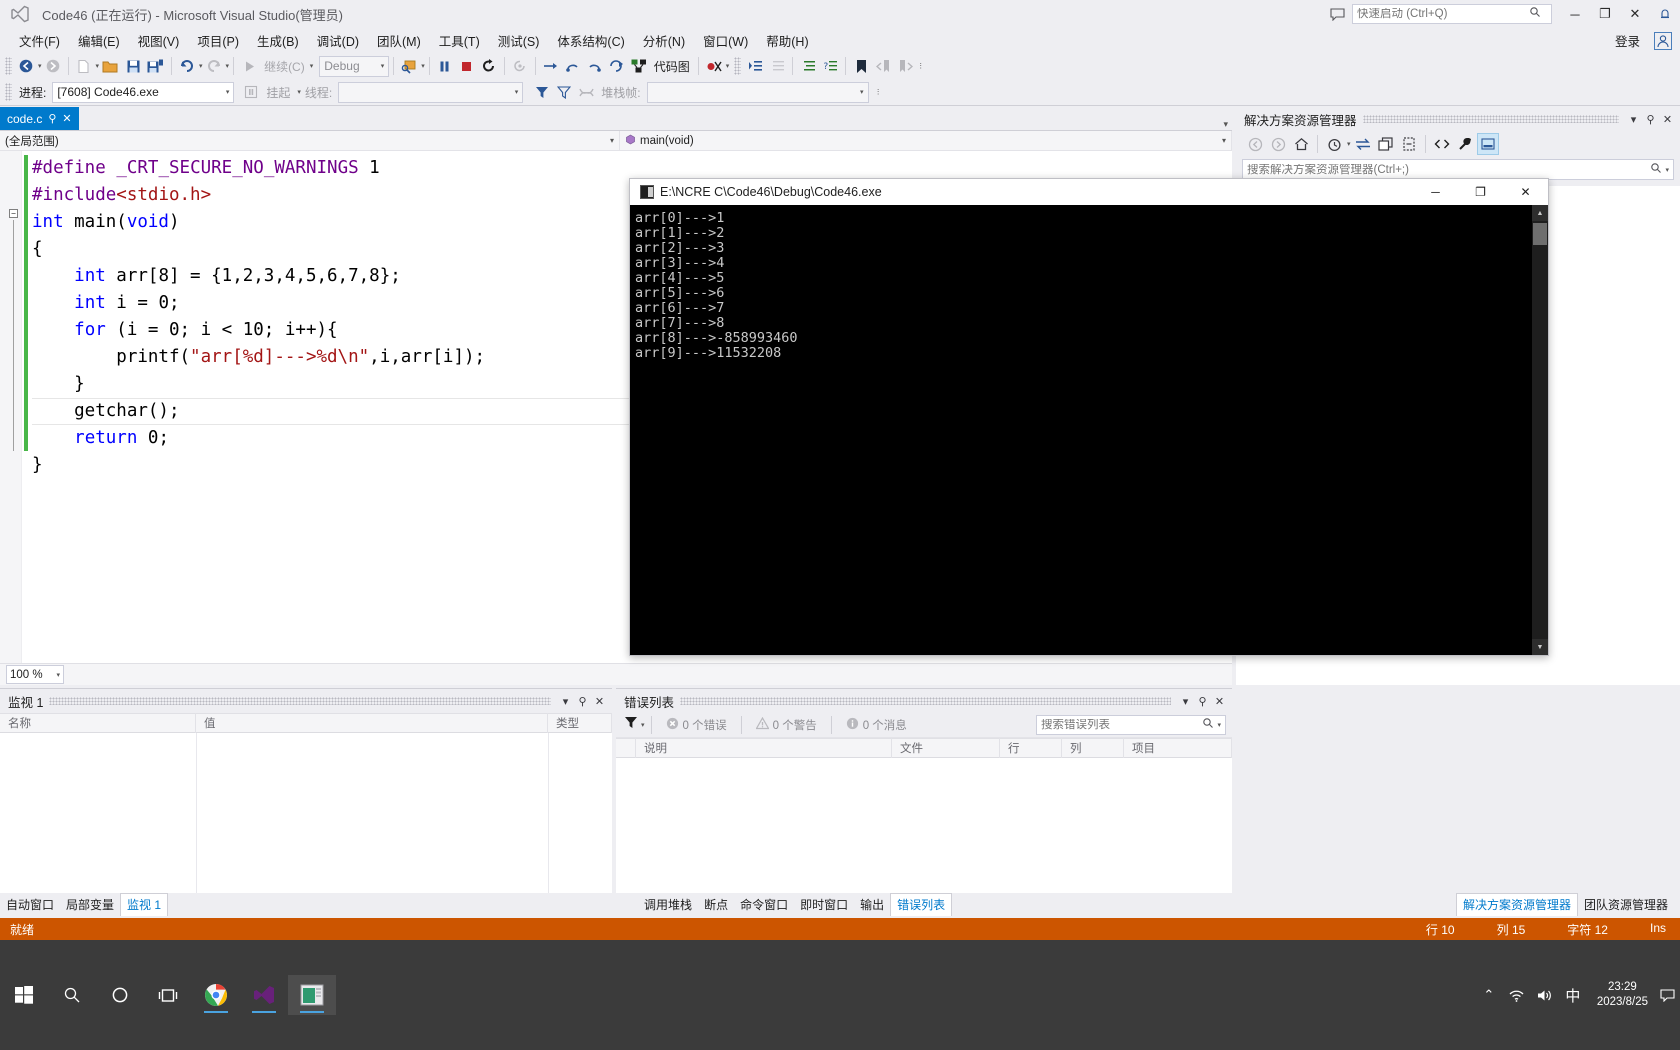 Image resolution: width=1680 pixels, height=1050 pixels. I want to click on stop-debugging-button, so click(467, 66).